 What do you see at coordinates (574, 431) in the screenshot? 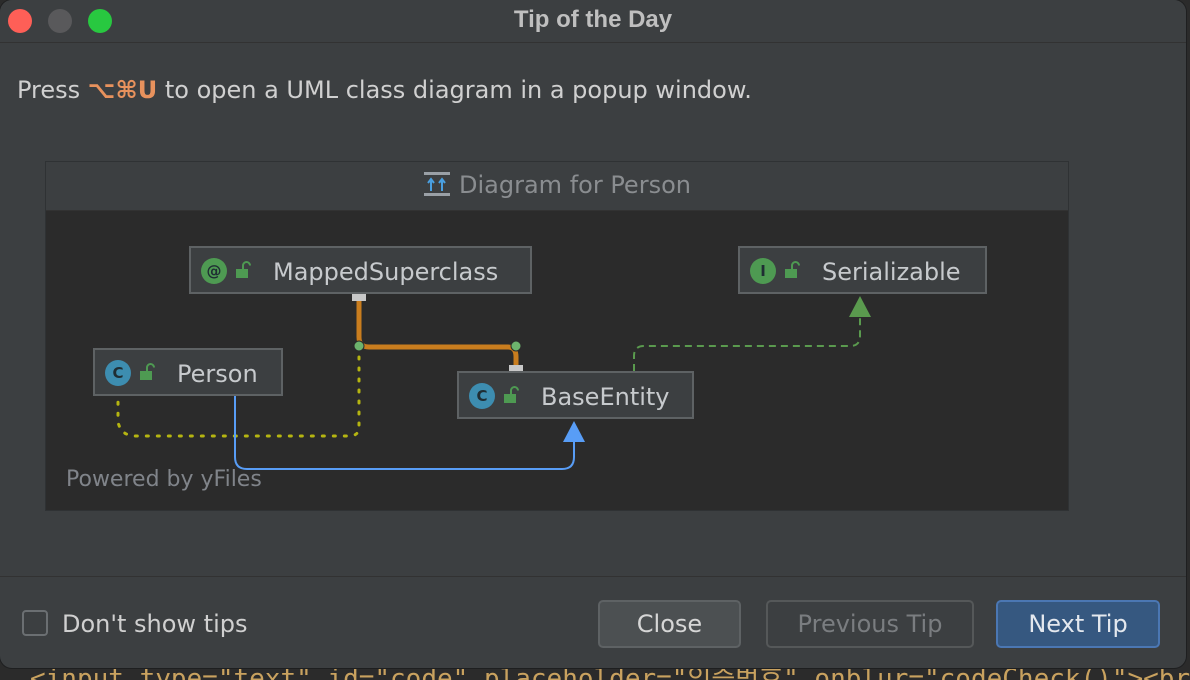
I see `inheritance-arrowhead` at bounding box center [574, 431].